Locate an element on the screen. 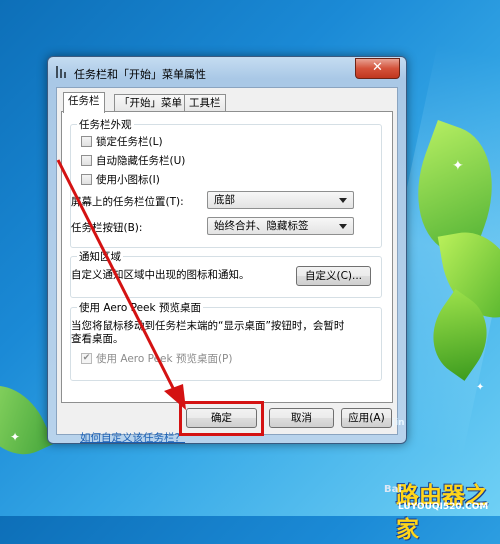 This screenshot has height=544, width=500. watermark-site-url: LUYOUQI520.COM is located at coordinates (443, 507).